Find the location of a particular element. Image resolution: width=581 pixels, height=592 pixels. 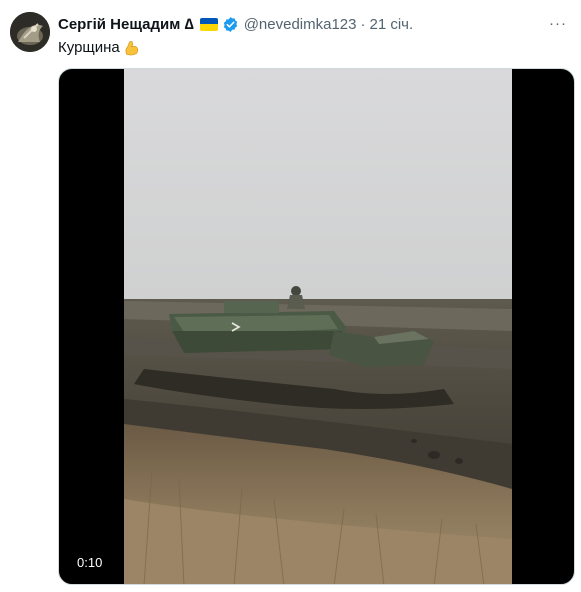

tweet-text-content: Курщина is located at coordinates (89, 47).